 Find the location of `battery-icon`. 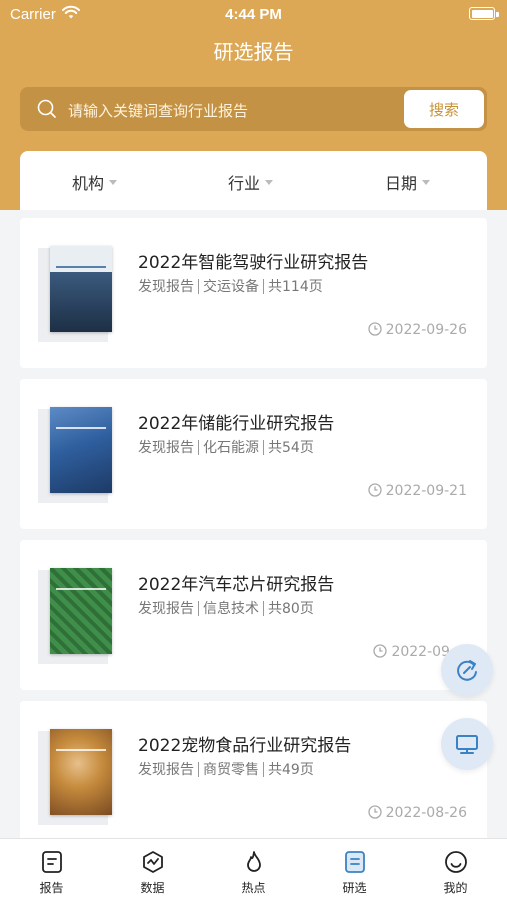

battery-icon is located at coordinates (482, 13).